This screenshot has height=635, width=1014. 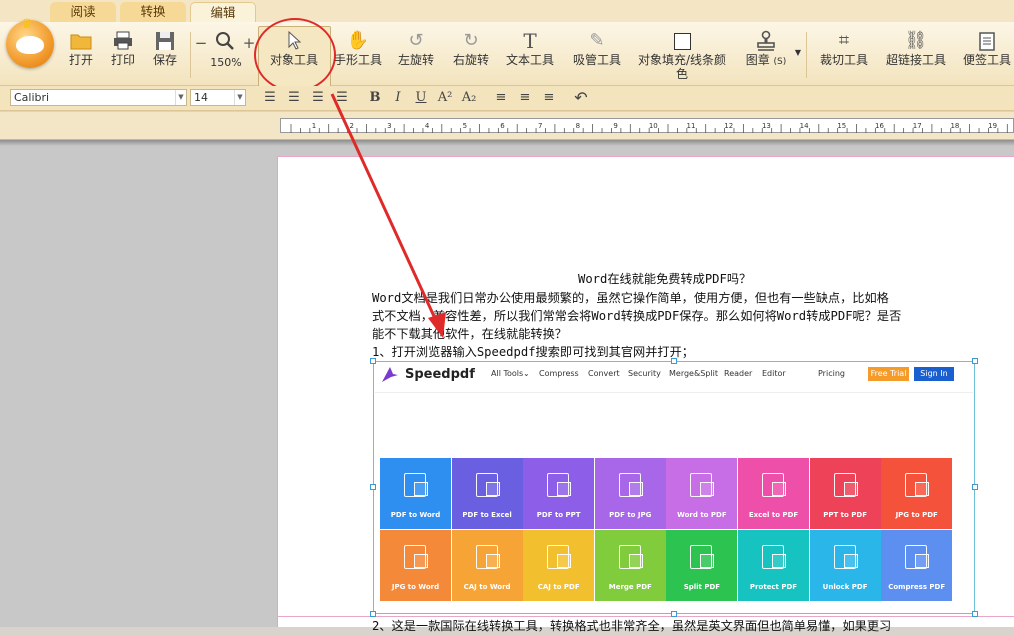 I want to click on speedpdf-pricing: Pricing, so click(x=831, y=373).